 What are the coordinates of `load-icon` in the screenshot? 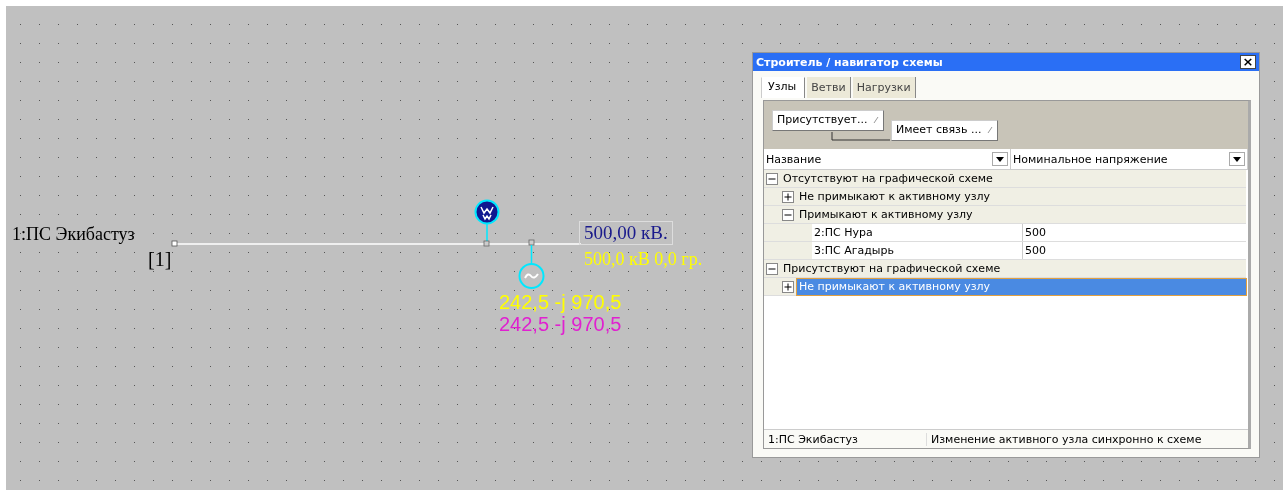 It's located at (532, 265).